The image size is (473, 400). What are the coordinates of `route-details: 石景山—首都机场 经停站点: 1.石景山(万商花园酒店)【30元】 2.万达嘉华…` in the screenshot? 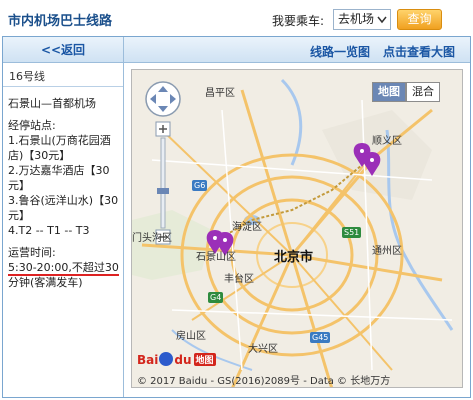 It's located at (65, 193).